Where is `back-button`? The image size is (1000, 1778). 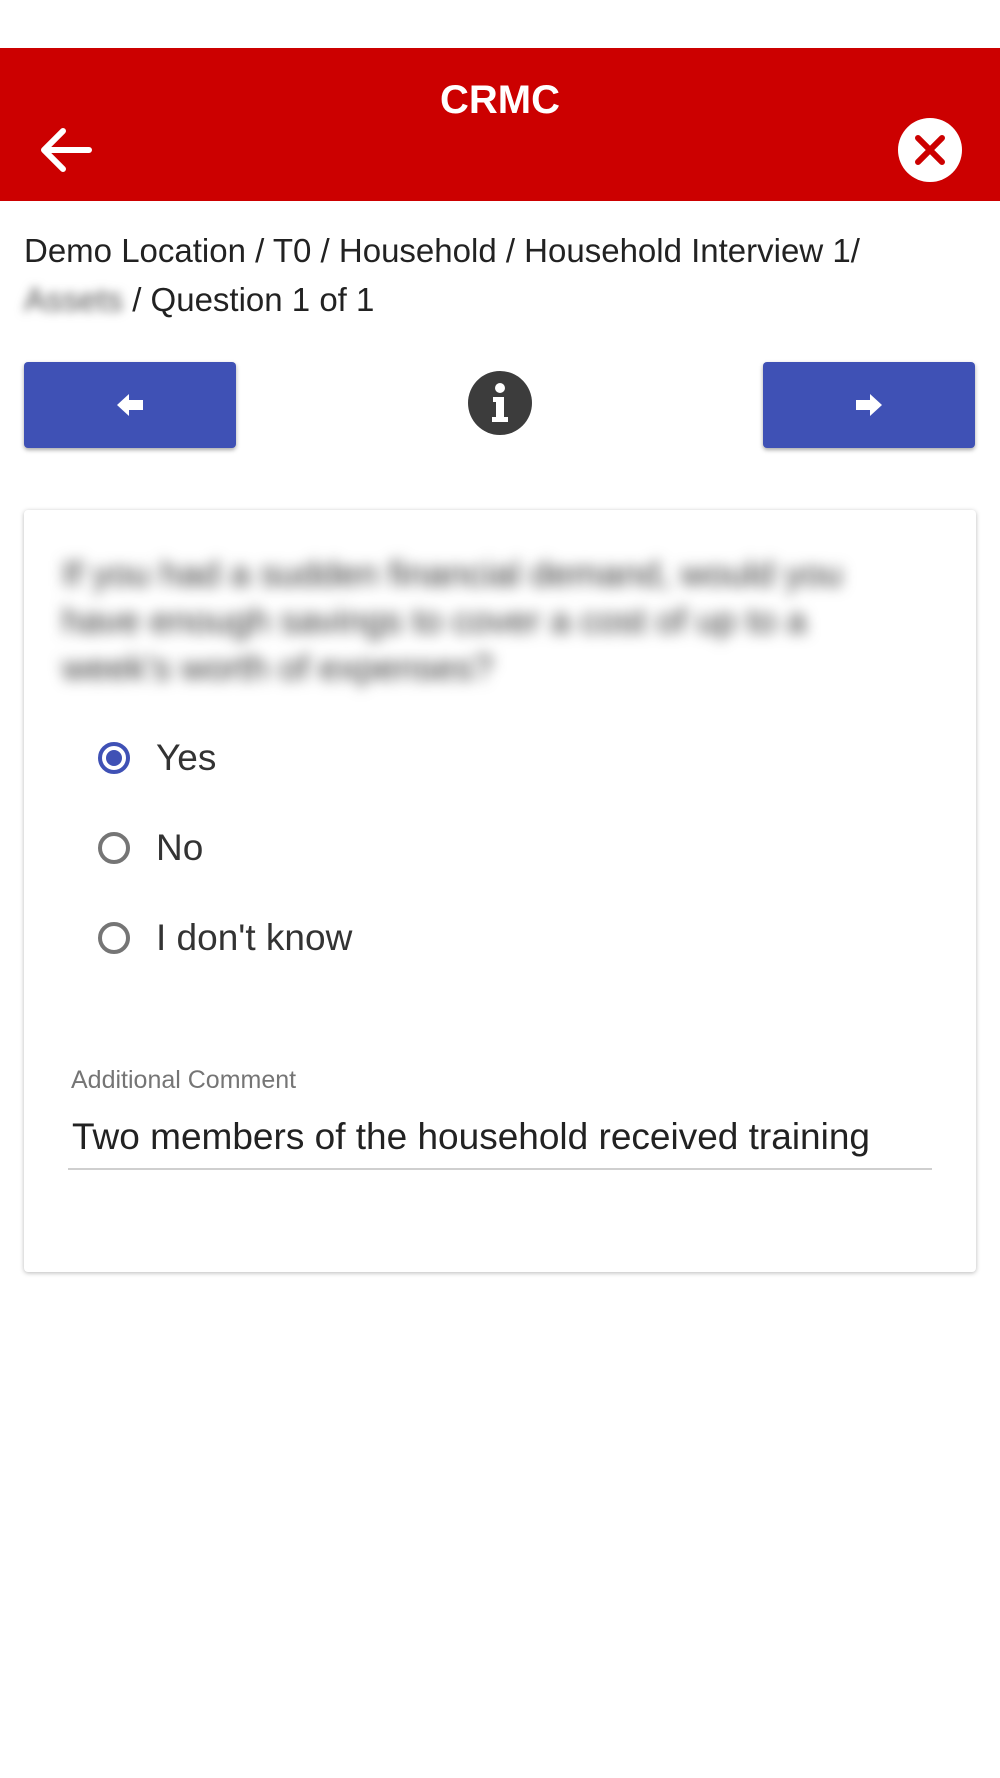
back-button is located at coordinates (65, 150).